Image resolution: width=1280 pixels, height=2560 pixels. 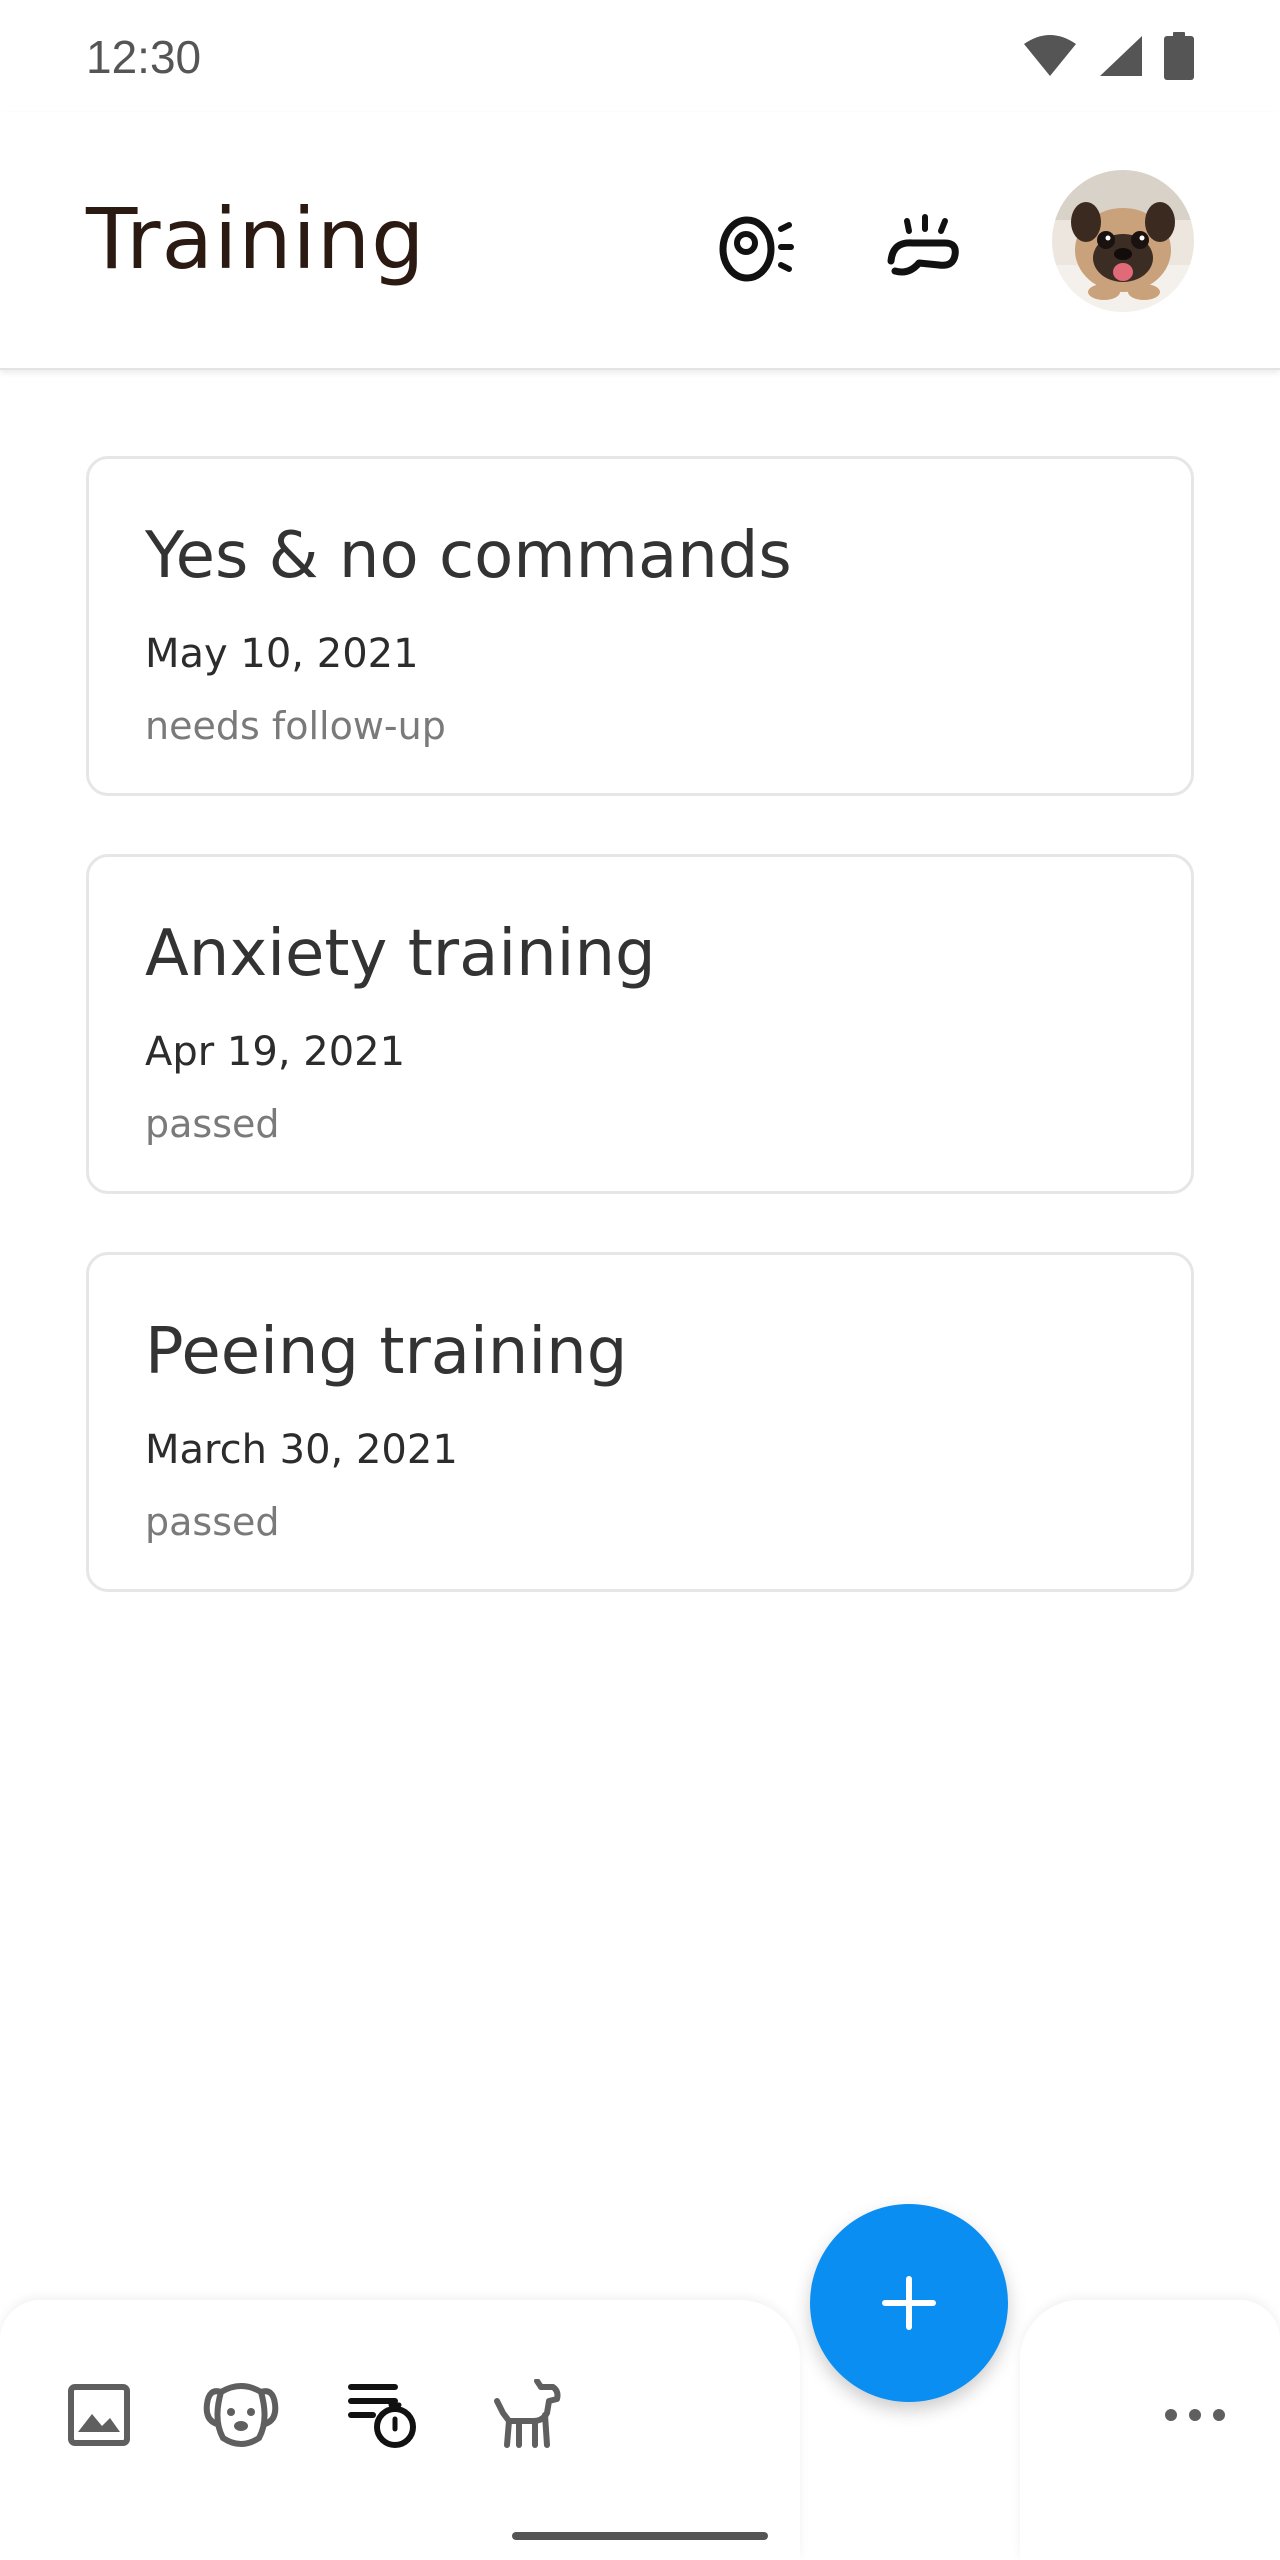 I want to click on card-date: March 30, 2021, so click(x=301, y=1450).